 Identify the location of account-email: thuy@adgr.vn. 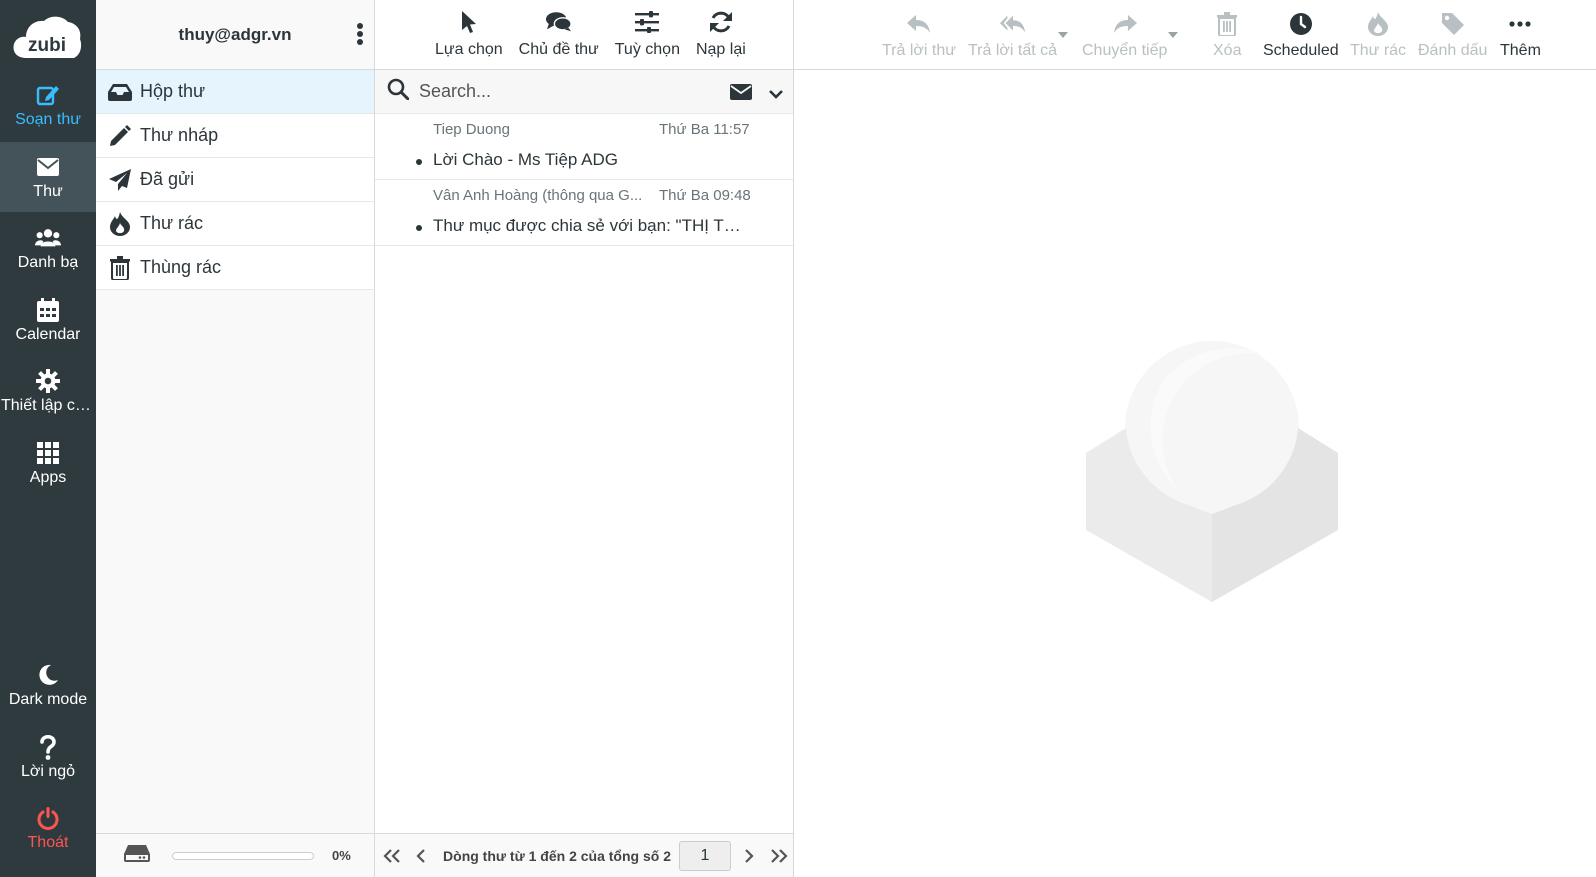
(235, 34).